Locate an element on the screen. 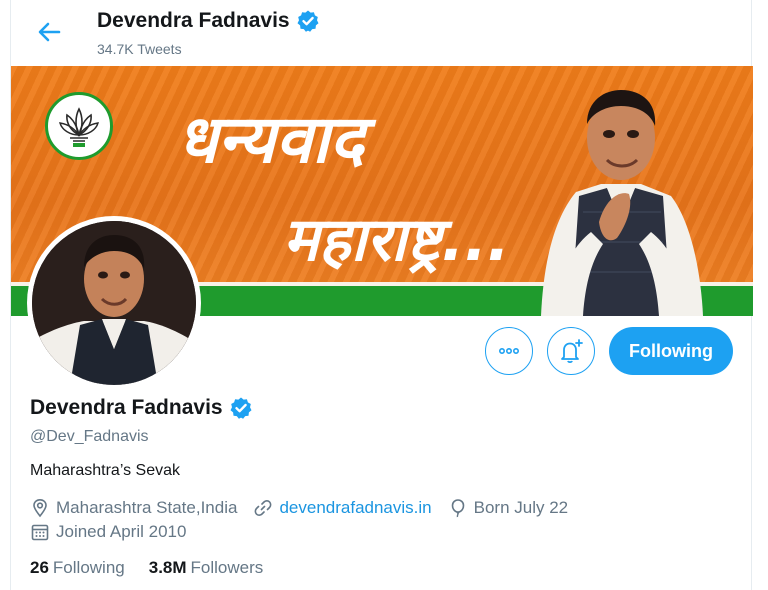  profile-name-row: Devendra Fadnavis is located at coordinates (141, 408).